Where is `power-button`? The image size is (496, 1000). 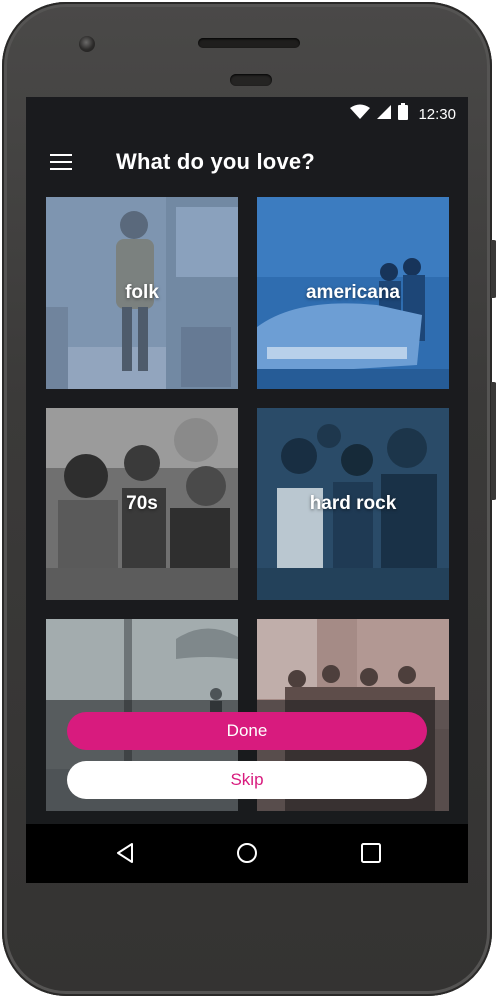
power-button is located at coordinates (493, 441).